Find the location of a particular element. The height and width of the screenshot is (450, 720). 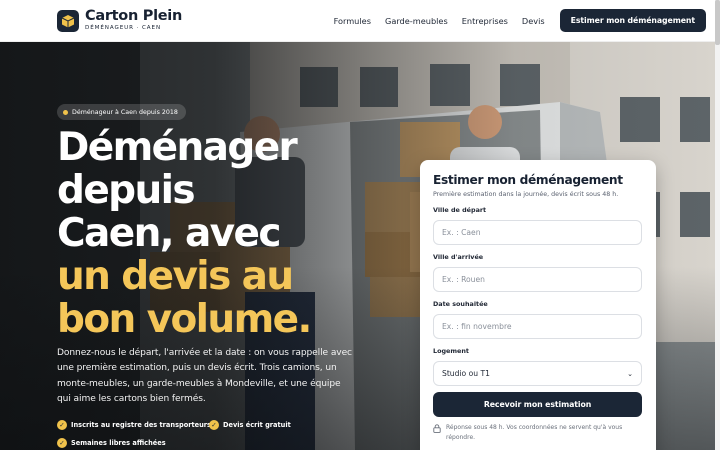

brand-tagline: DÉMÉNAGEUR · CAEN is located at coordinates (123, 27).